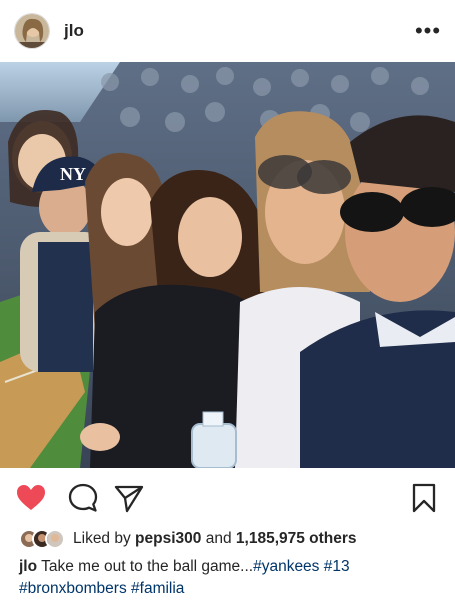 The image size is (455, 600). Describe the element at coordinates (168, 538) in the screenshot. I see `liker-username: pepsi300` at that location.